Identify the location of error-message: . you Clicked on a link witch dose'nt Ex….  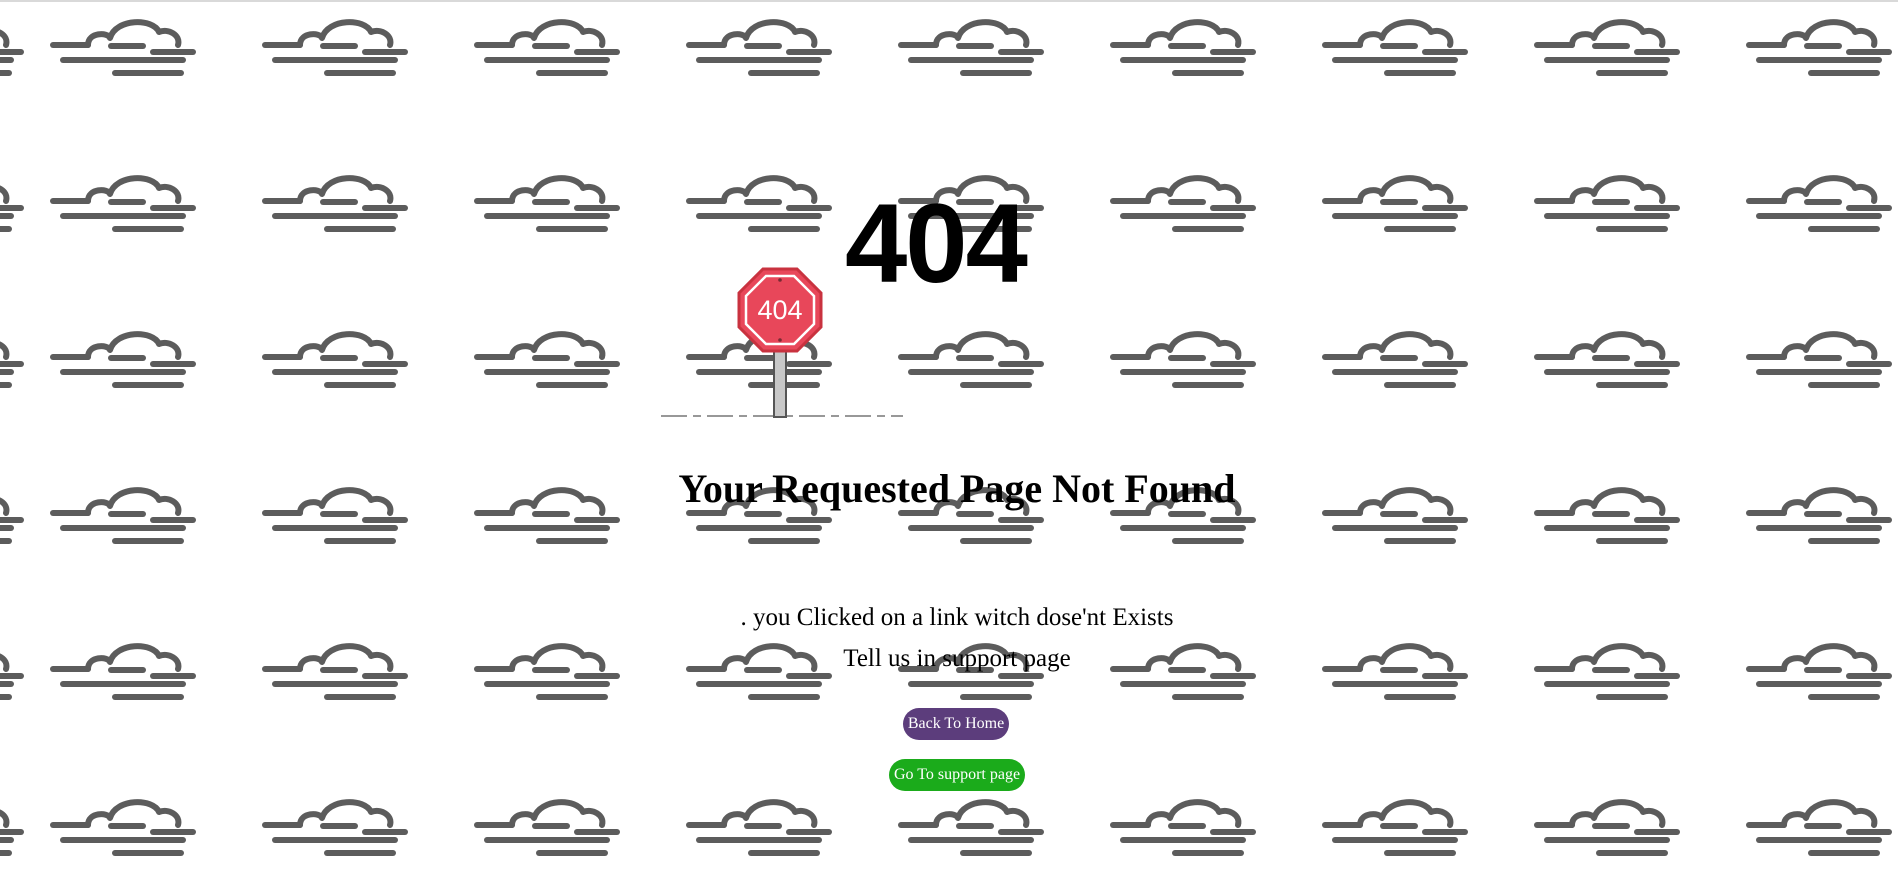
(957, 617).